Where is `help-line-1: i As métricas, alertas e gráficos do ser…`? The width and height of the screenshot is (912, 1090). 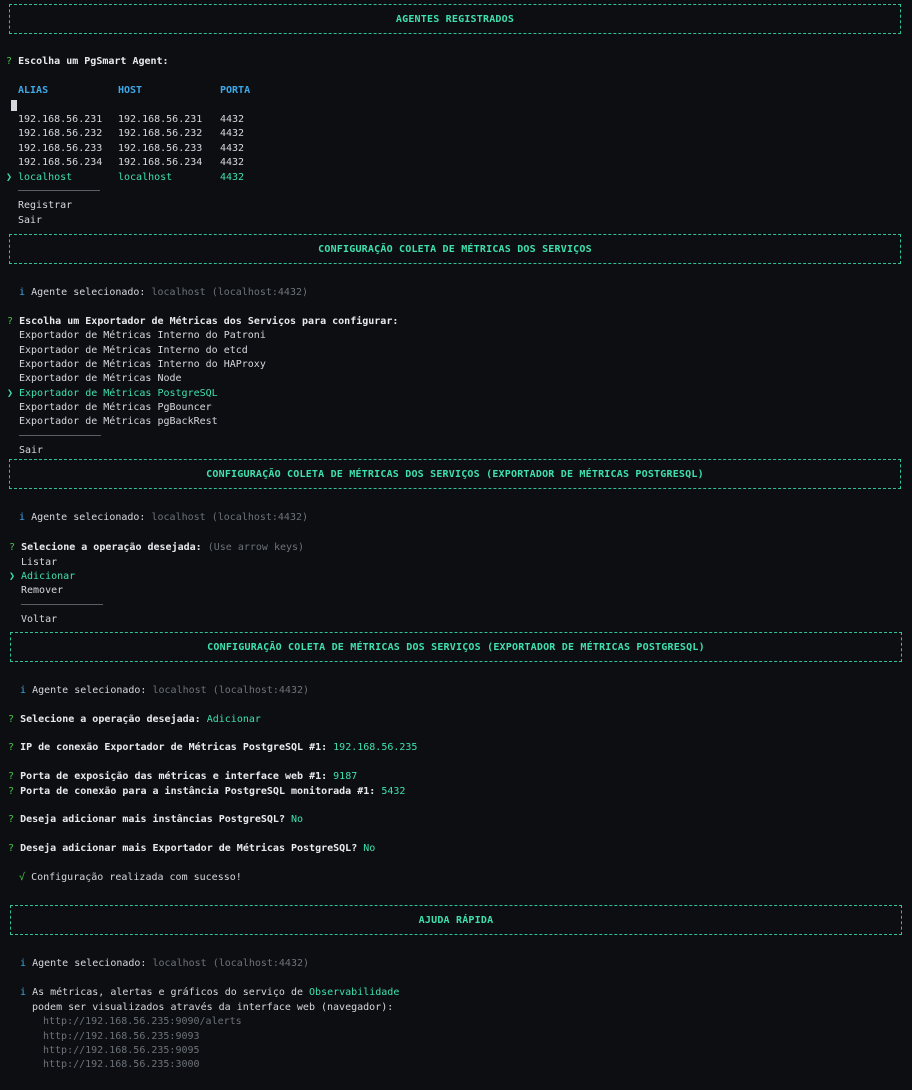
help-line-1: i As métricas, alertas e gráficos do ser… is located at coordinates (209, 992).